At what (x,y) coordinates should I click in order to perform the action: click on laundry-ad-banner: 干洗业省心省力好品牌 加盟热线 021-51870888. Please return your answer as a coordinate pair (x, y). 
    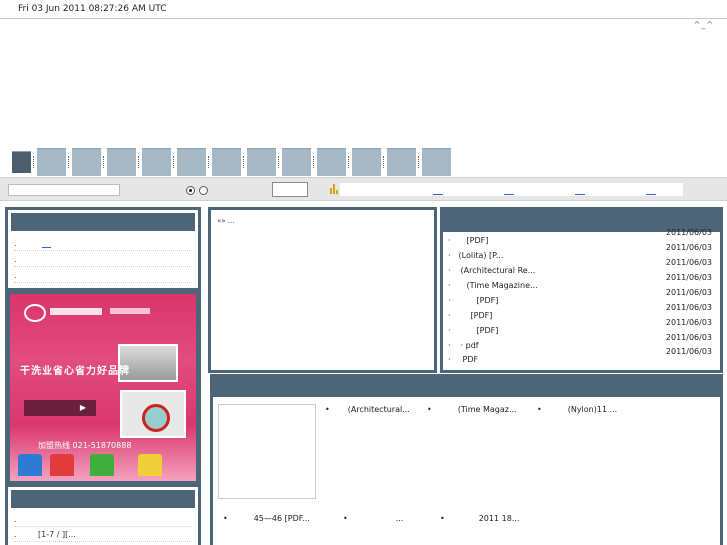
    Looking at the image, I should click on (103, 387).